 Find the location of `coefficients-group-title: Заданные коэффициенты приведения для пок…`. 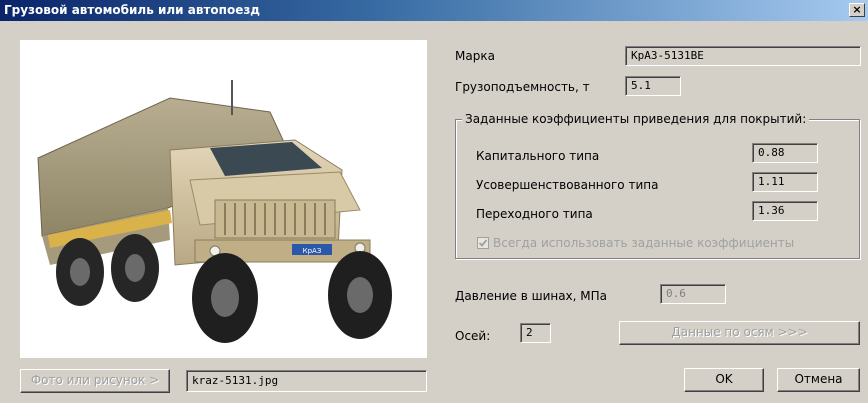

coefficients-group-title: Заданные коэффициенты приведения для пок… is located at coordinates (636, 119).